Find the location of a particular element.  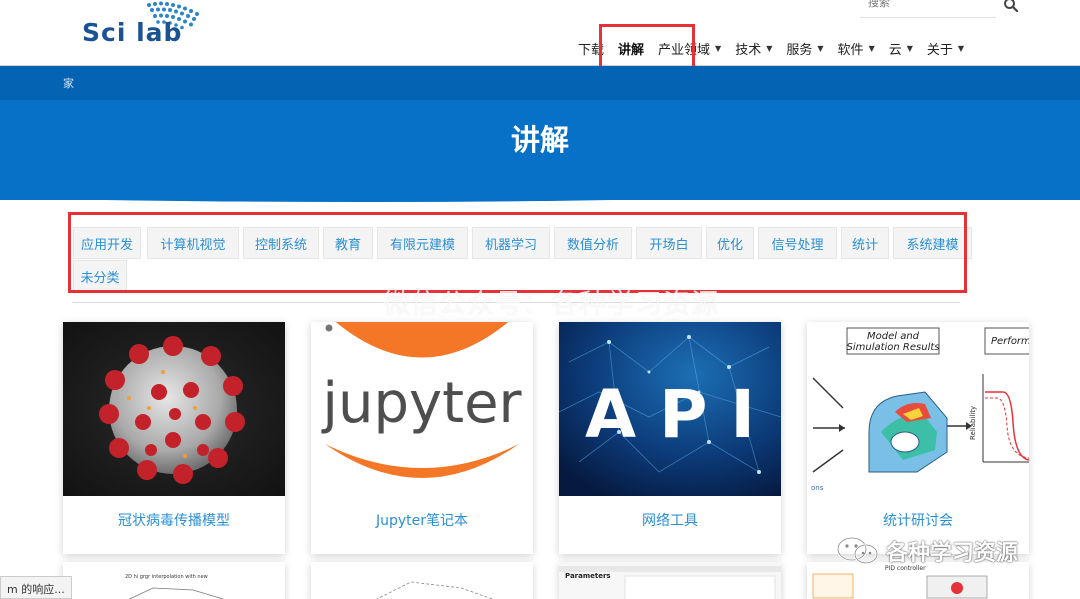

breadcrumb-bar: 家 is located at coordinates (540, 83).